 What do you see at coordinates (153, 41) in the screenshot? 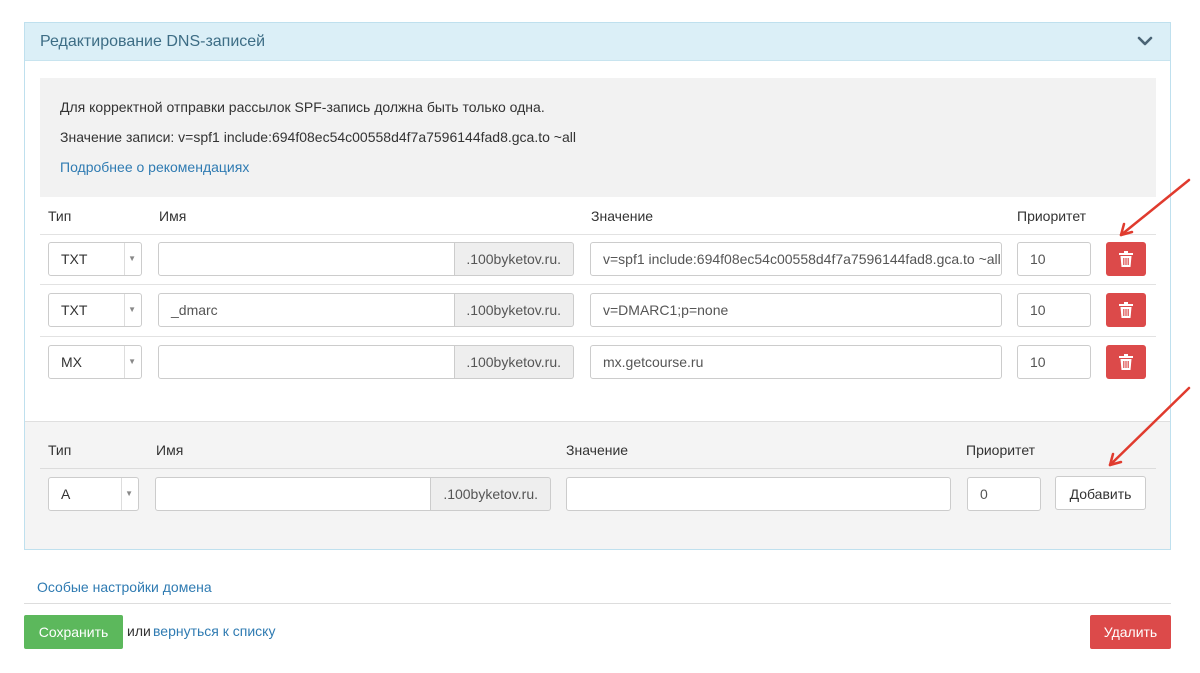
I see `panel-title: Редактирование DNS-записей` at bounding box center [153, 41].